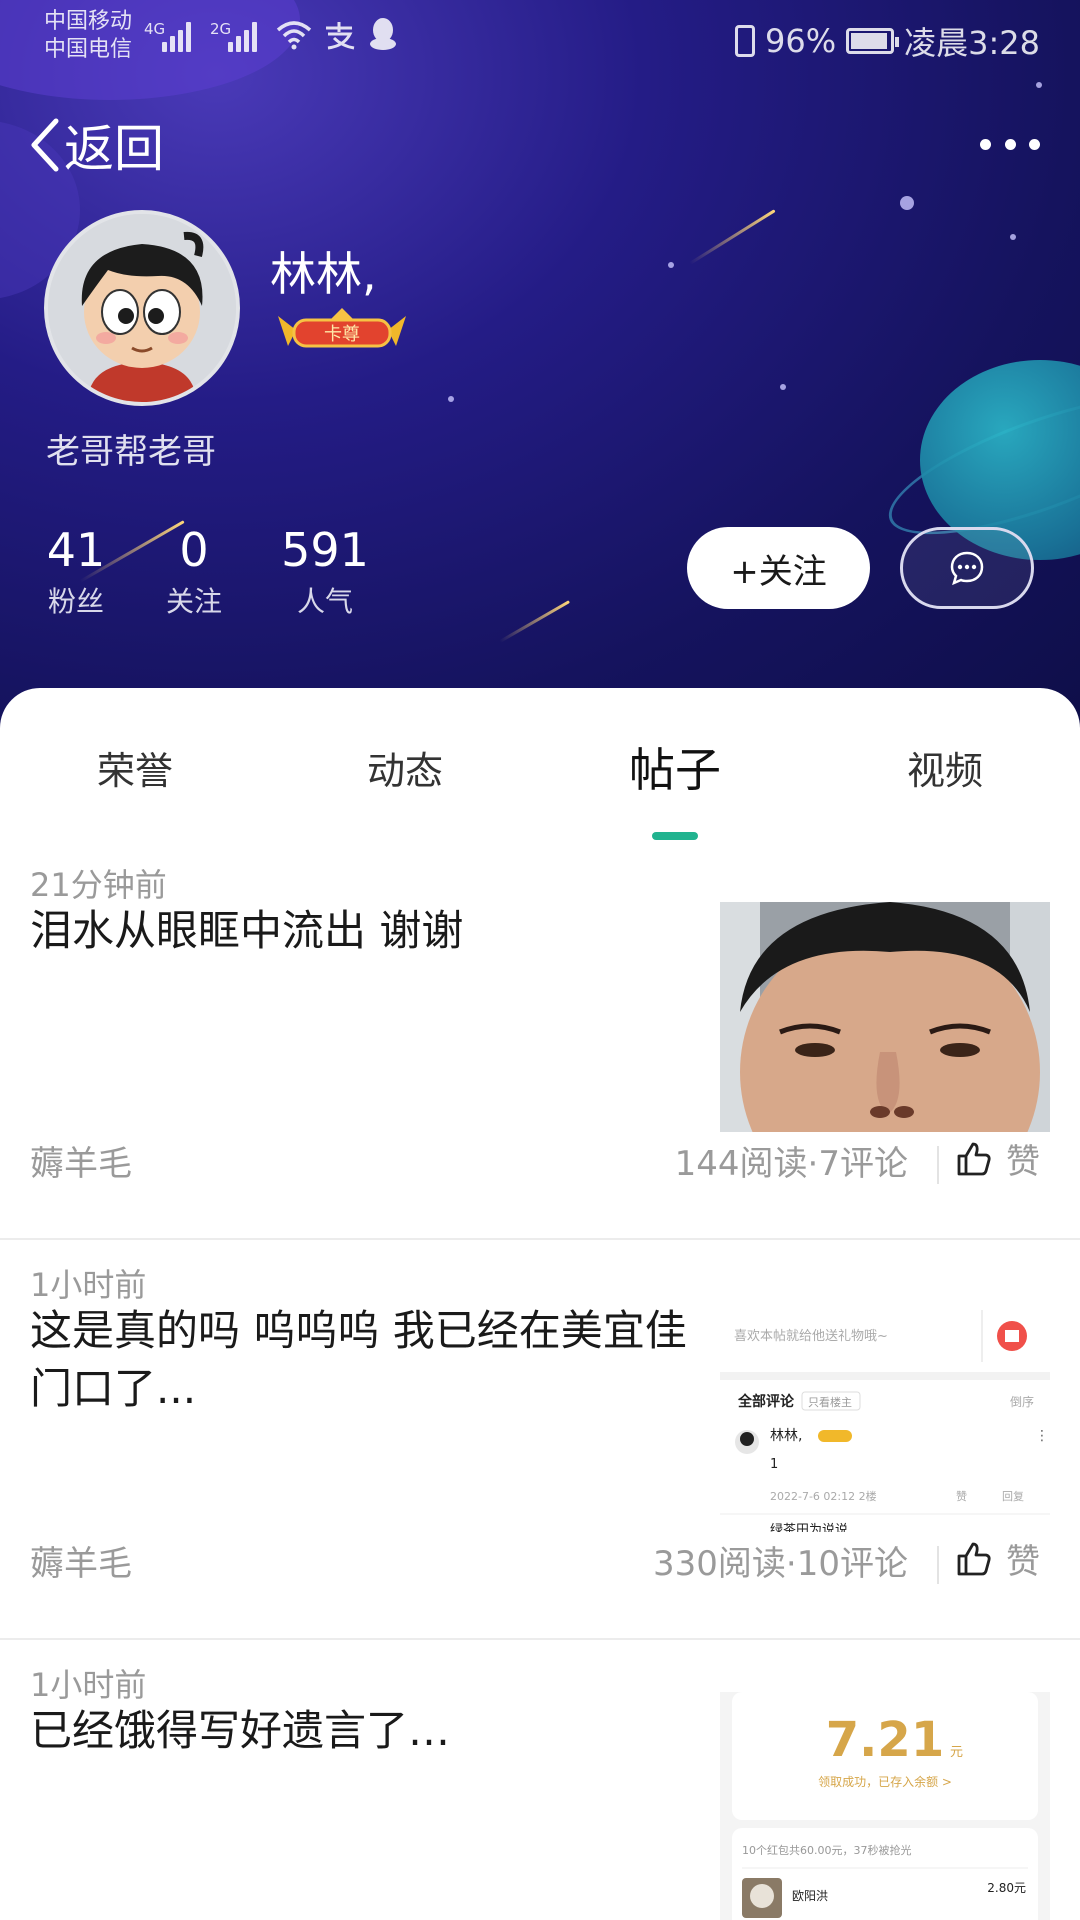 The height and width of the screenshot is (1920, 1080). What do you see at coordinates (791, 1164) in the screenshot?
I see `post-stats: 144阅读·7评论` at bounding box center [791, 1164].